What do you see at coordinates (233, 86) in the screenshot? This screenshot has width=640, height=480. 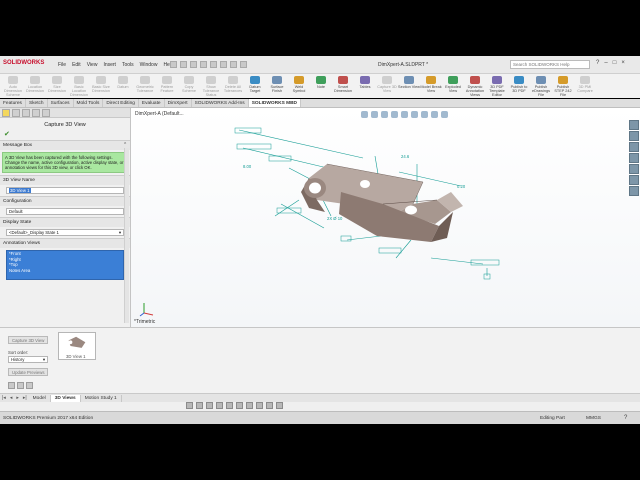 I see `delete-tolerances-button: Delete All Tolerances` at bounding box center [233, 86].